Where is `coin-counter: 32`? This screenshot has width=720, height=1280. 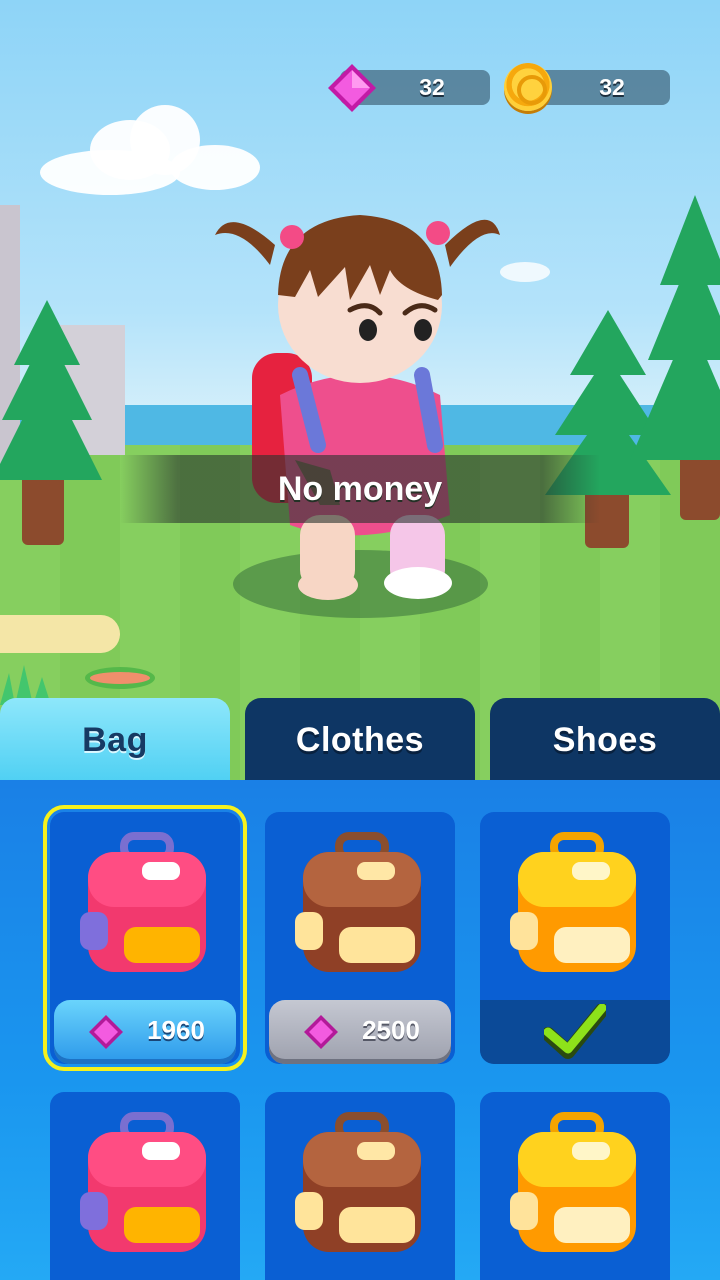
coin-counter: 32 is located at coordinates (587, 87).